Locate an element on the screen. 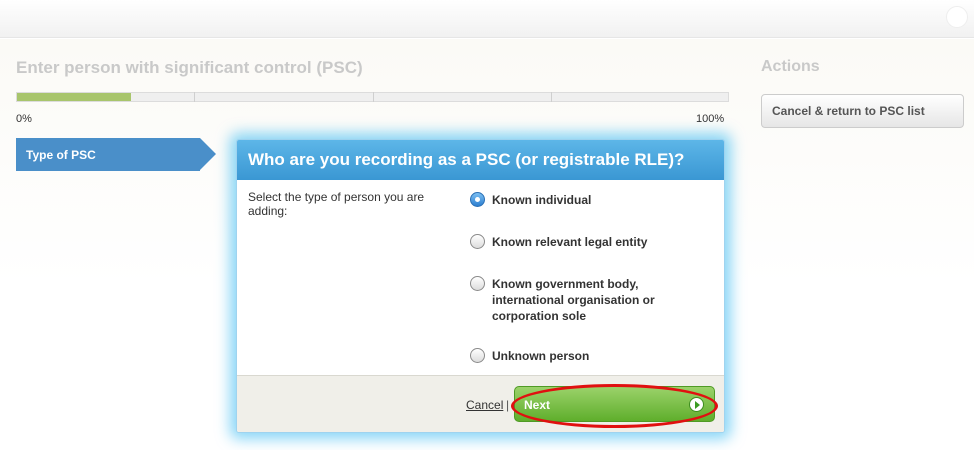  actions-heading: Actions is located at coordinates (790, 66).